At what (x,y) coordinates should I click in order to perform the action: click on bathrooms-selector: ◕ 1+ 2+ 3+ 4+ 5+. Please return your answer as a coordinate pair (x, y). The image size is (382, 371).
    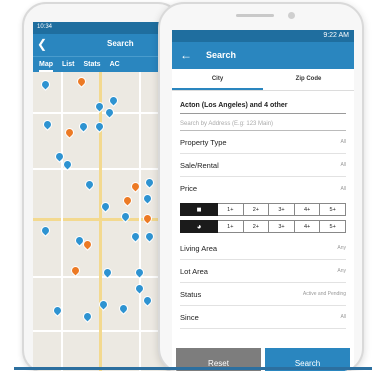
    Looking at the image, I should click on (263, 226).